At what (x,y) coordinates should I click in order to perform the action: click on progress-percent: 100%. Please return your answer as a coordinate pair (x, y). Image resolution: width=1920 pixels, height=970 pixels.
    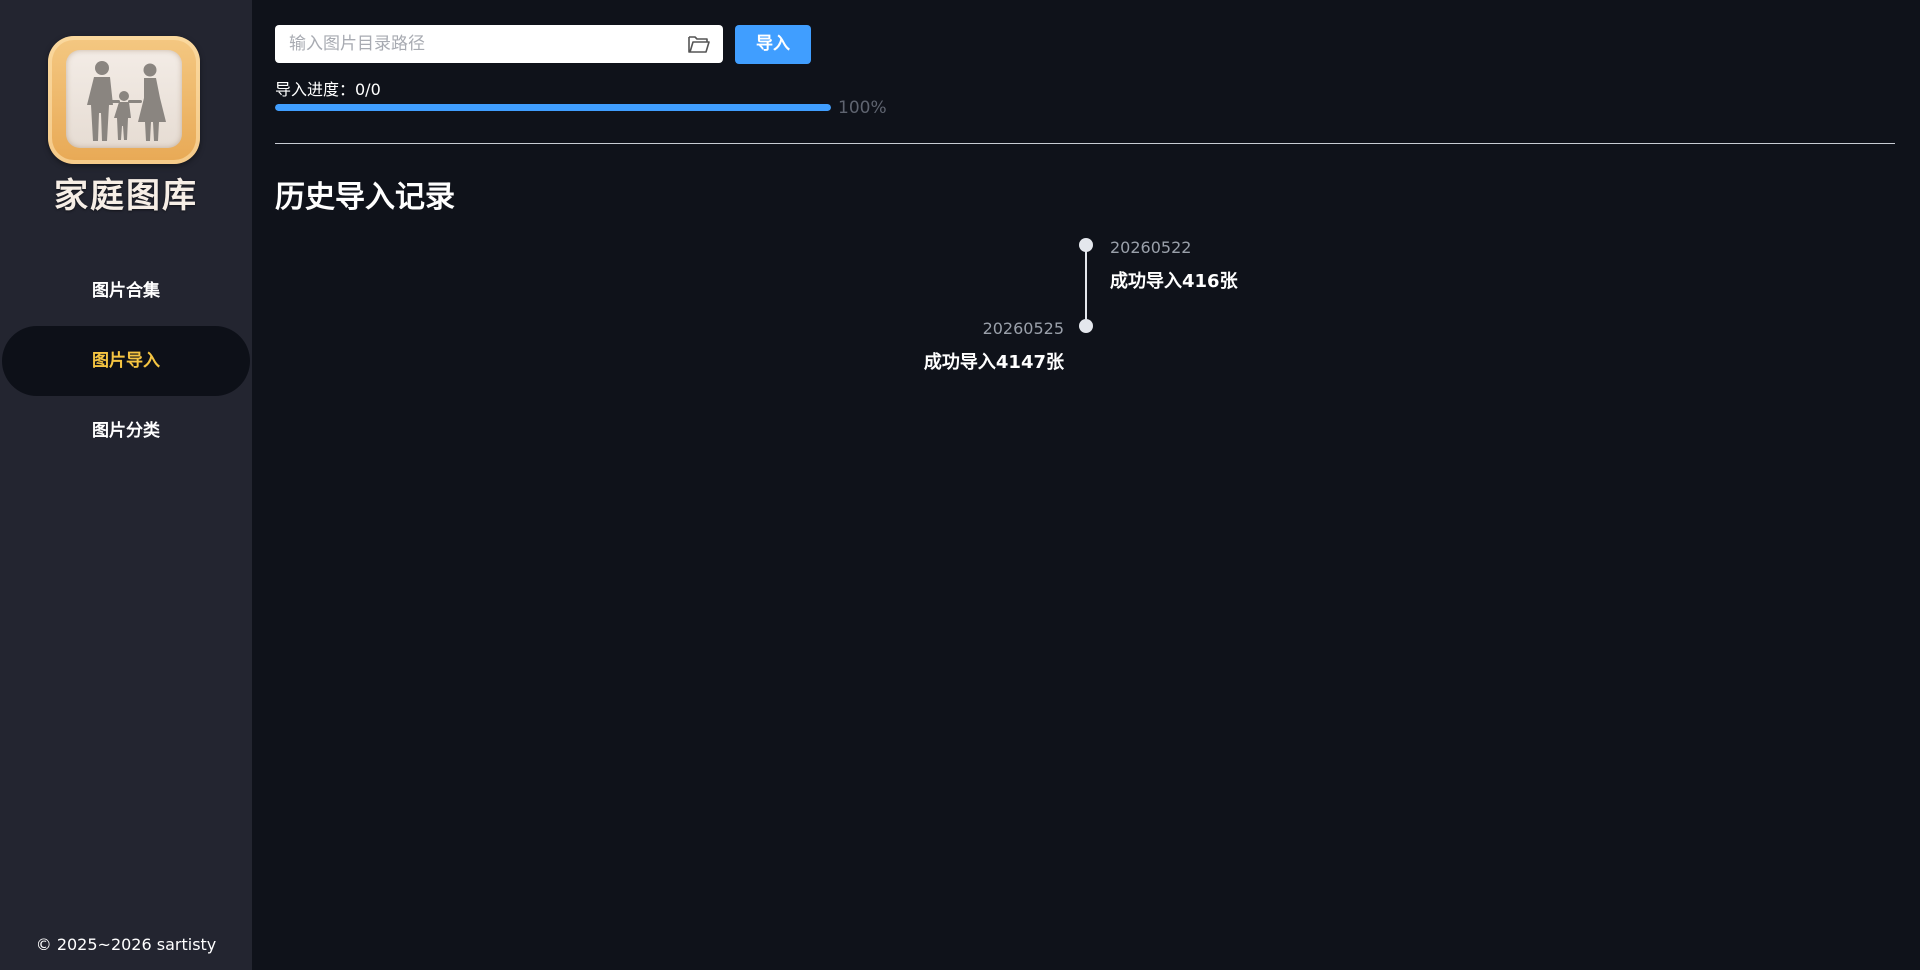
    Looking at the image, I should click on (862, 108).